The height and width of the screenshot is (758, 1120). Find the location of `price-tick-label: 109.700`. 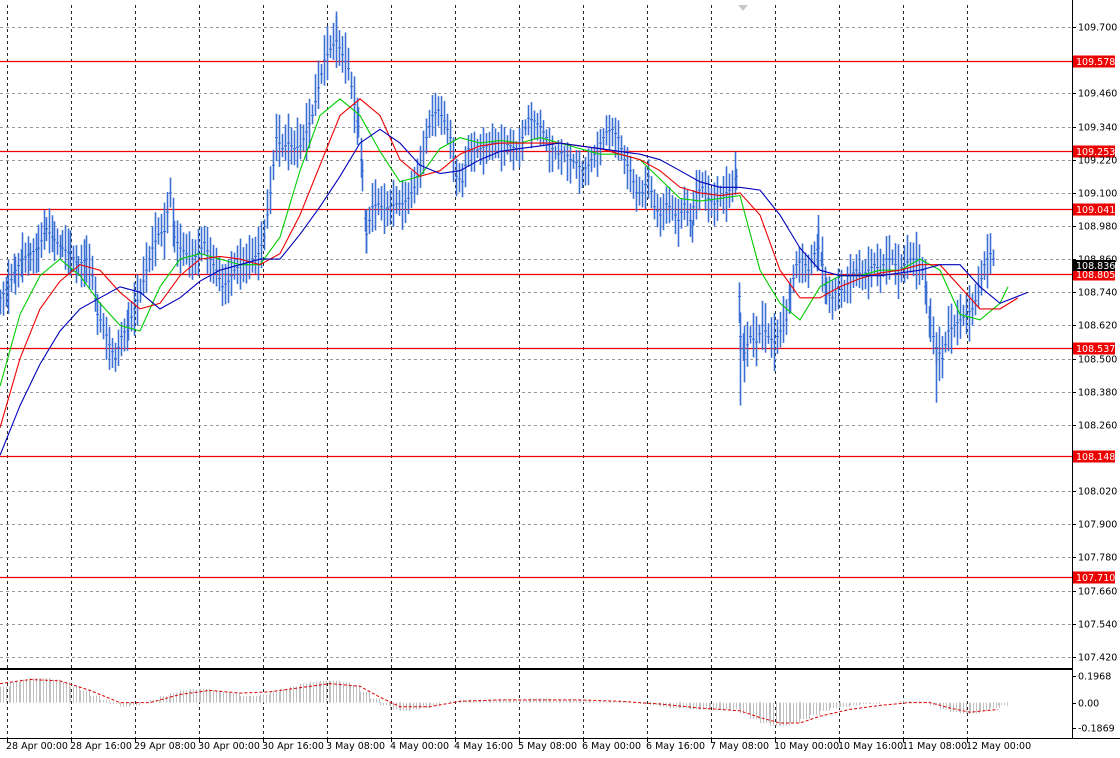

price-tick-label: 109.700 is located at coordinates (1097, 28).